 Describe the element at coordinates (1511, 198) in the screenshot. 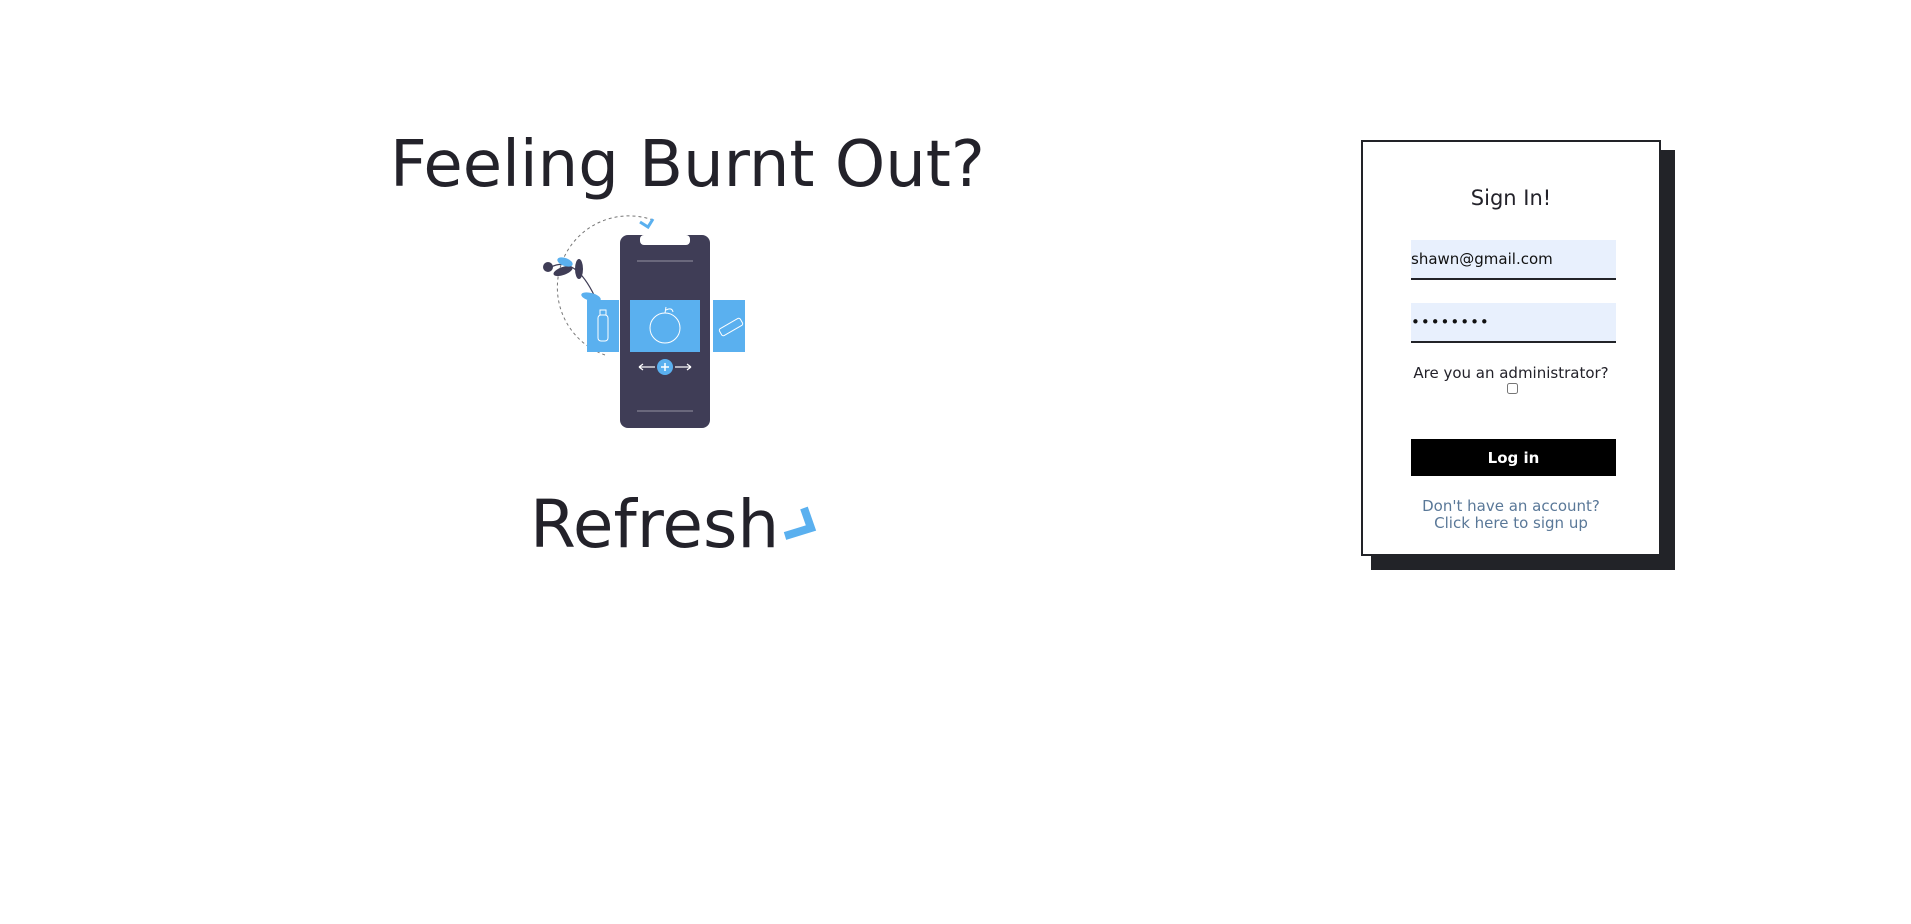

I see `signin-title: Sign In!` at that location.